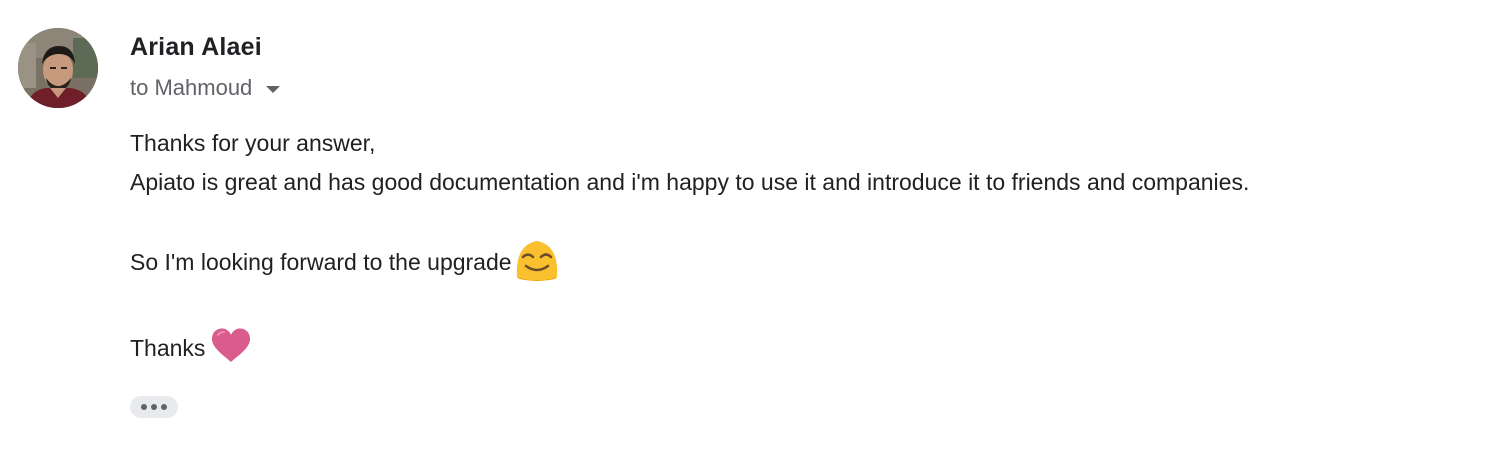 Image resolution: width=1488 pixels, height=474 pixels. Describe the element at coordinates (196, 47) in the screenshot. I see `sender-name: Arian Alaei` at that location.